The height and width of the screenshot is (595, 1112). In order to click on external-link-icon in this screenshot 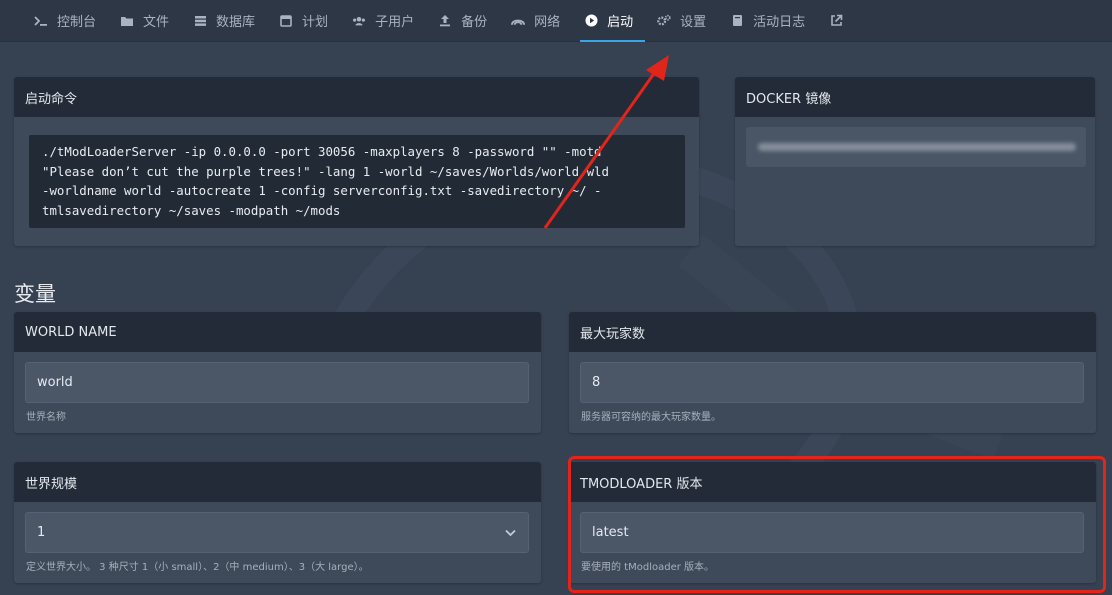, I will do `click(836, 21)`.